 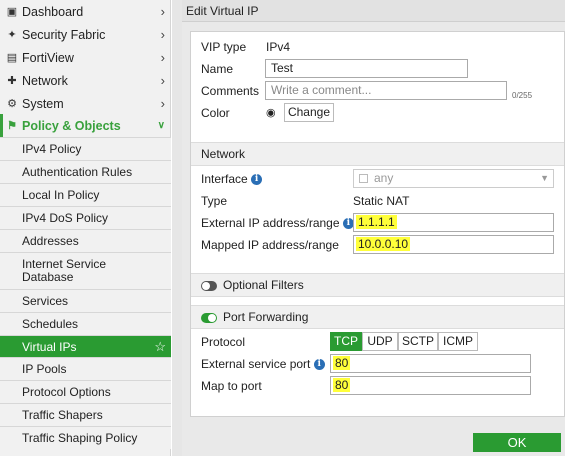 What do you see at coordinates (377, 154) in the screenshot?
I see `network-section-header: Network` at bounding box center [377, 154].